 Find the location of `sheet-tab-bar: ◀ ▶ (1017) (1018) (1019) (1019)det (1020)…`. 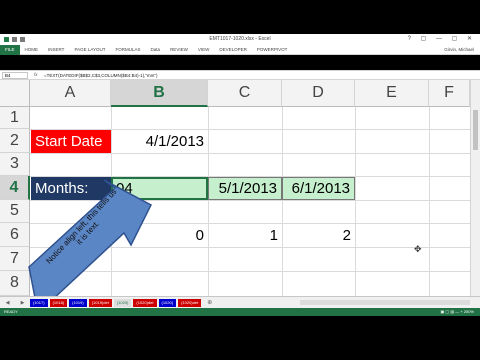

sheet-tab-bar: ◀ ▶ (1017) (1018) (1019) (1019)det (1020)… is located at coordinates (240, 302).